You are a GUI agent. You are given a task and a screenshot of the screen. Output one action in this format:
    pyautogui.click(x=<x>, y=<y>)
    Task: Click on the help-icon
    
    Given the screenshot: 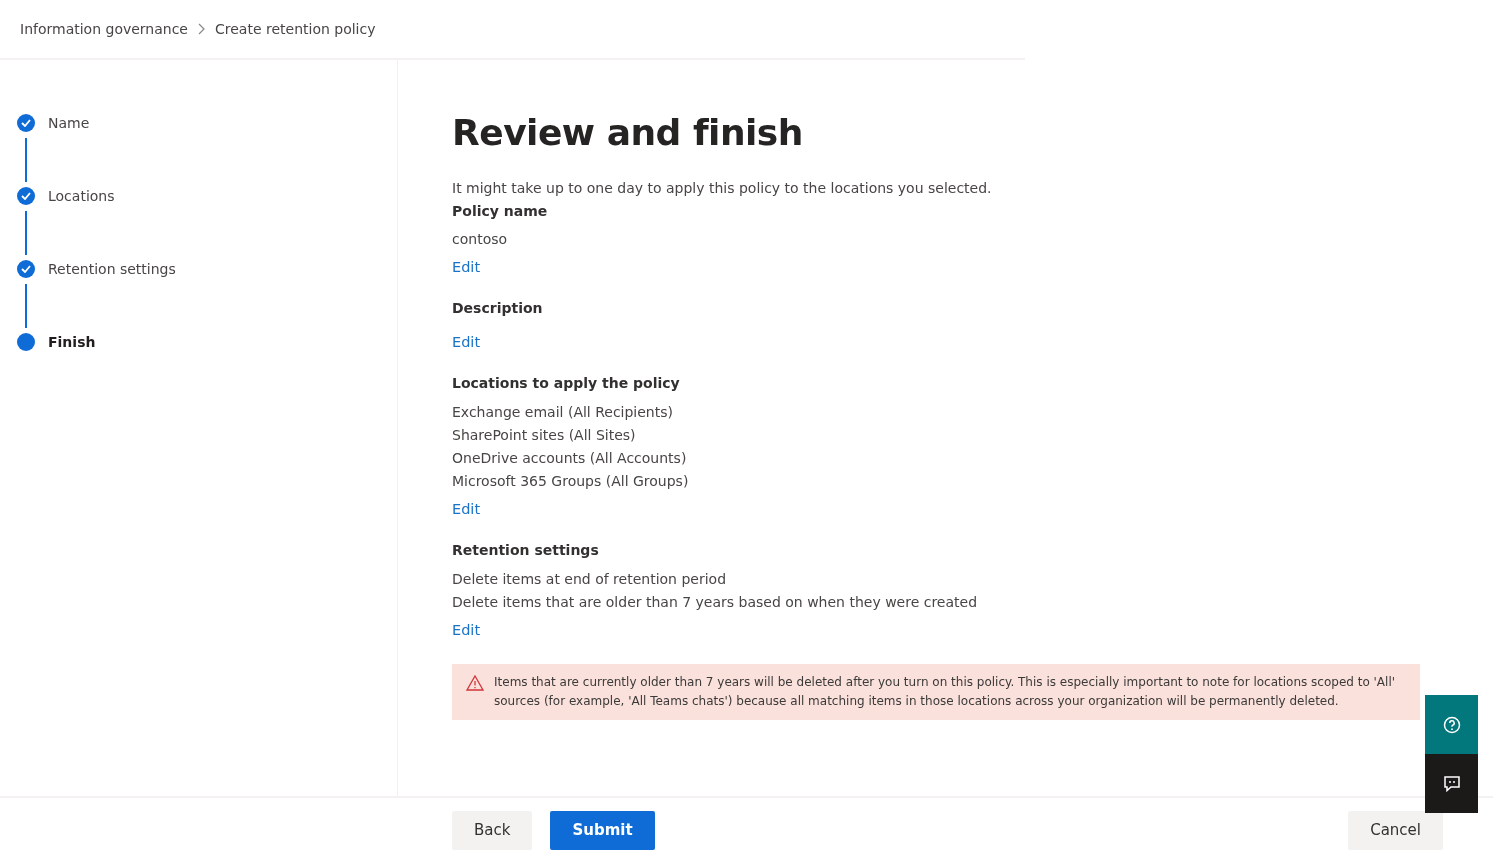 What is the action you would take?
    pyautogui.click(x=1451, y=724)
    